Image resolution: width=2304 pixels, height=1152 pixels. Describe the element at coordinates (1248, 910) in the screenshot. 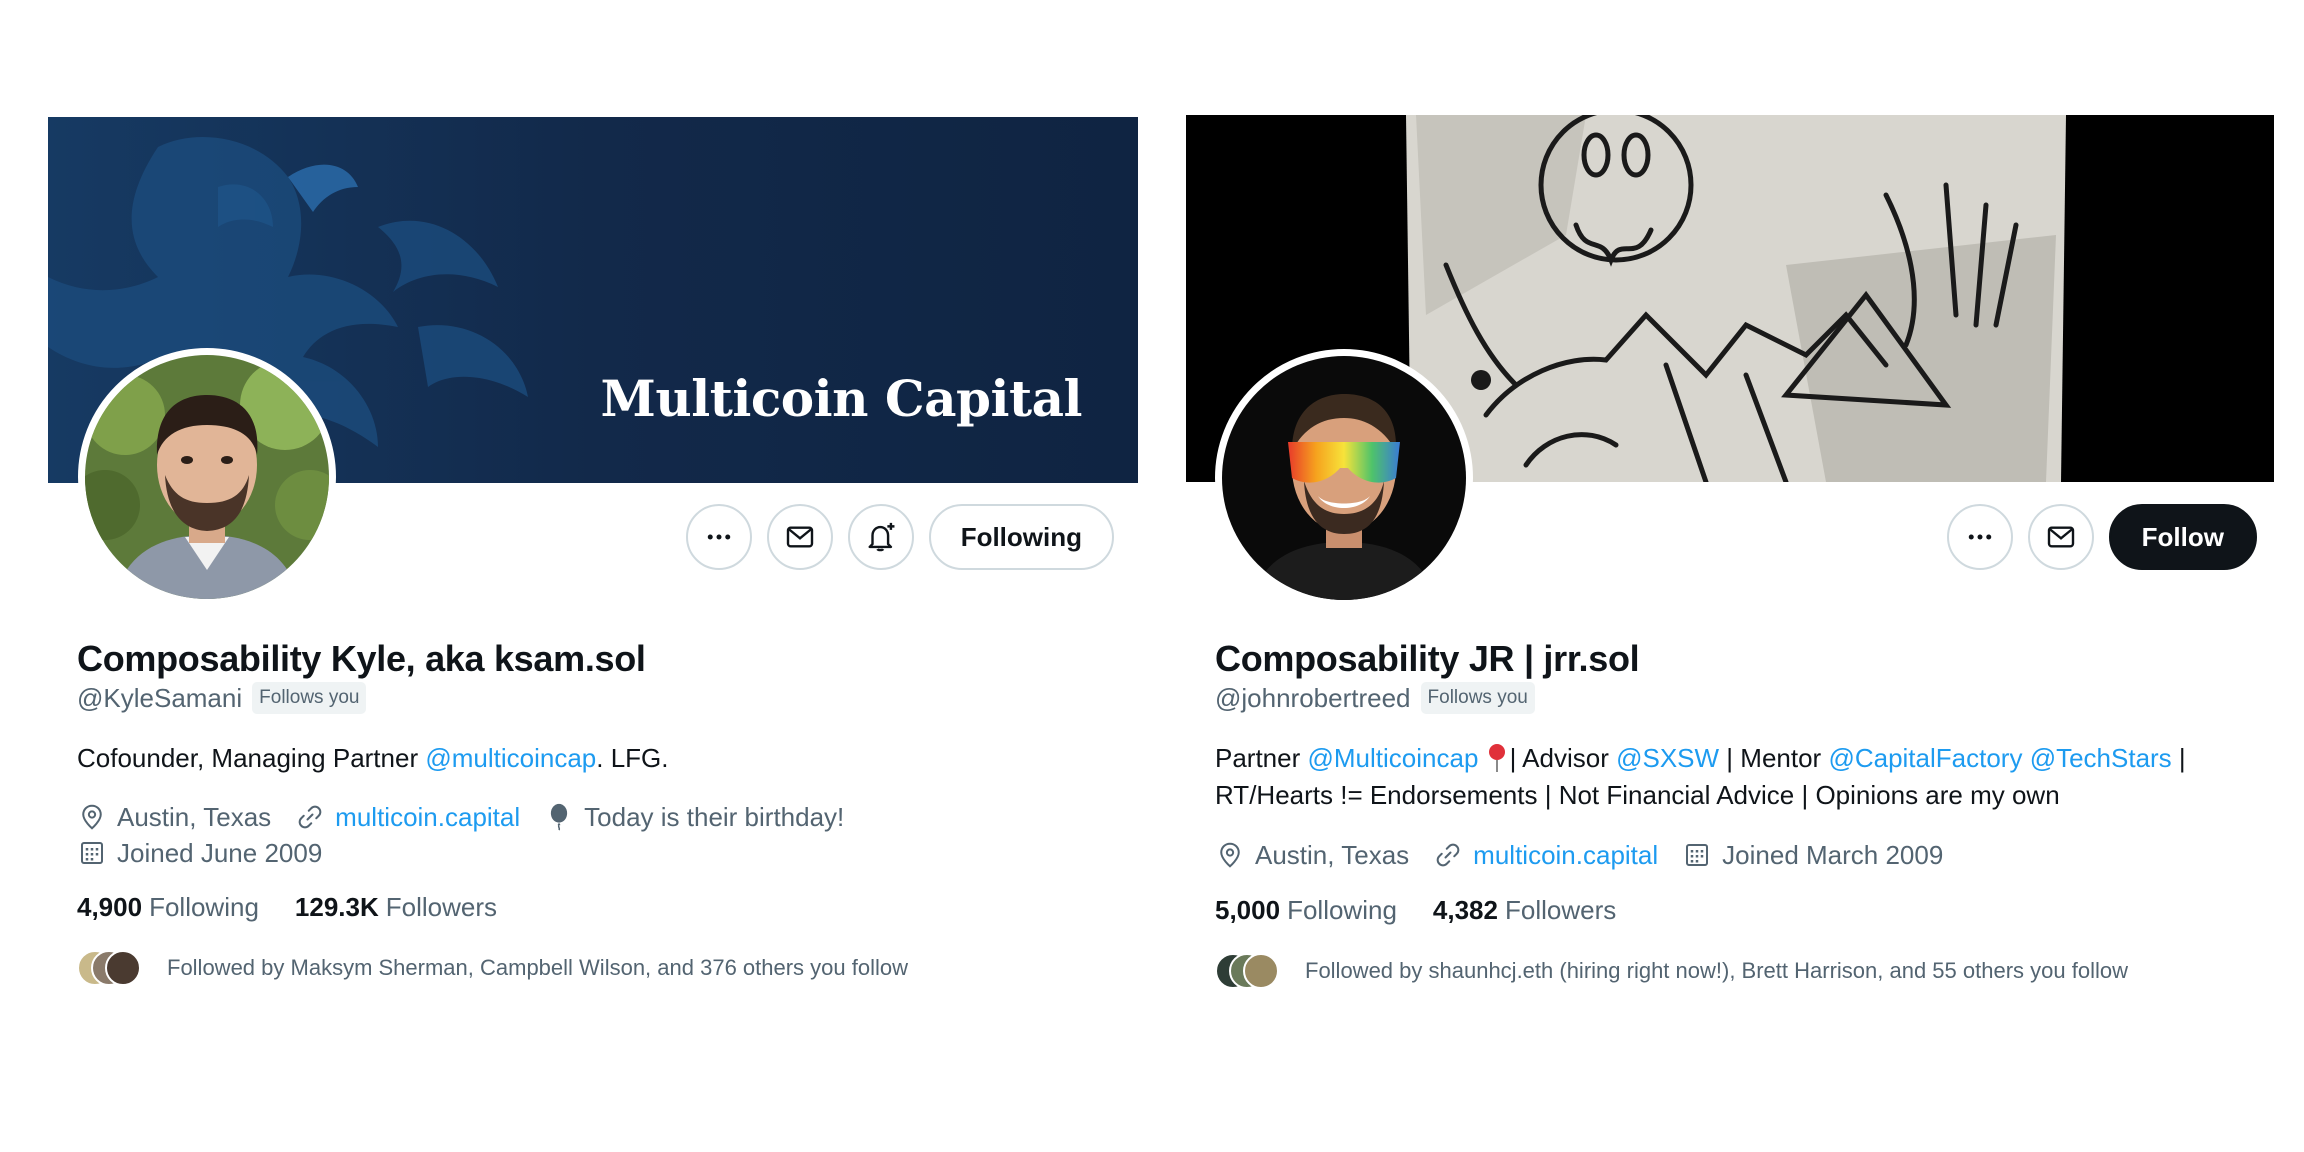

I see `following-count: 5,000` at that location.